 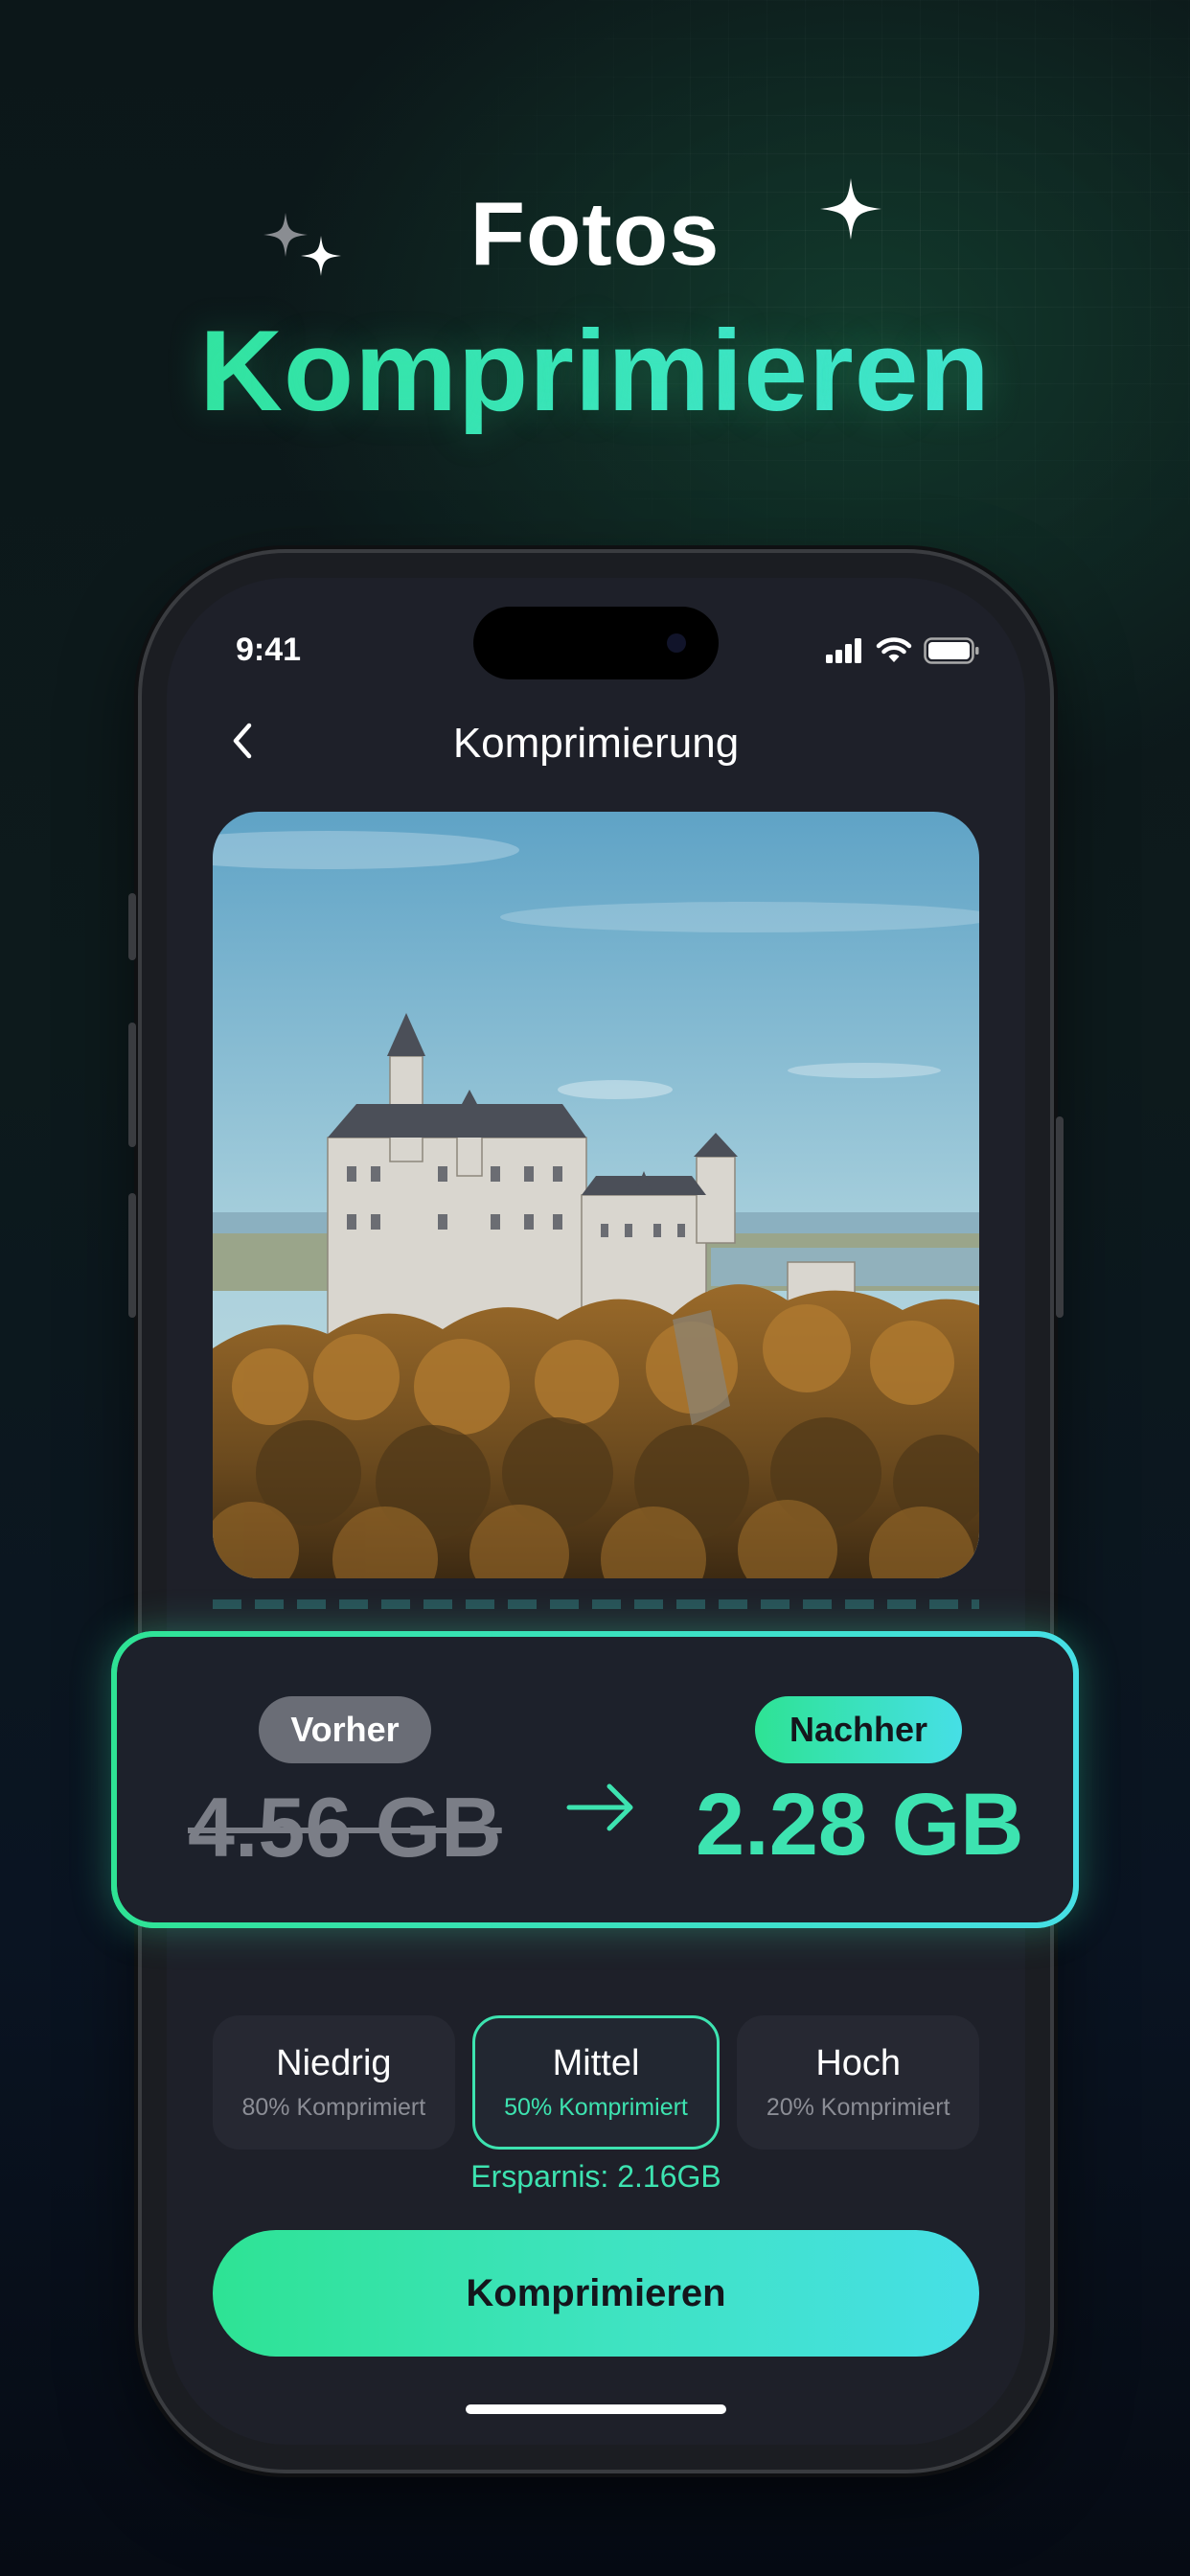 I want to click on size-before: 4.56 GB, so click(x=345, y=1827).